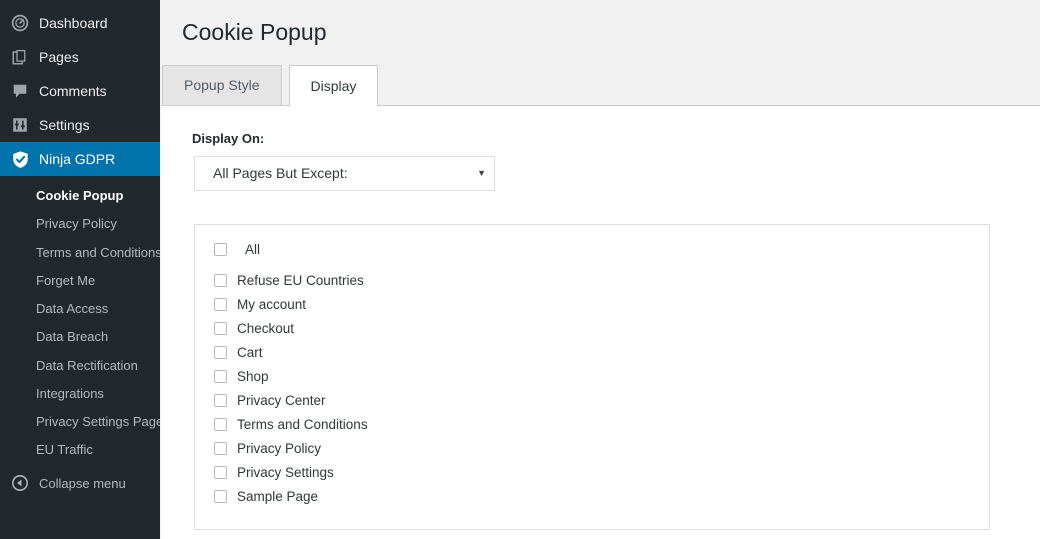  What do you see at coordinates (302, 425) in the screenshot?
I see `checkbox-label: Terms and Conditions` at bounding box center [302, 425].